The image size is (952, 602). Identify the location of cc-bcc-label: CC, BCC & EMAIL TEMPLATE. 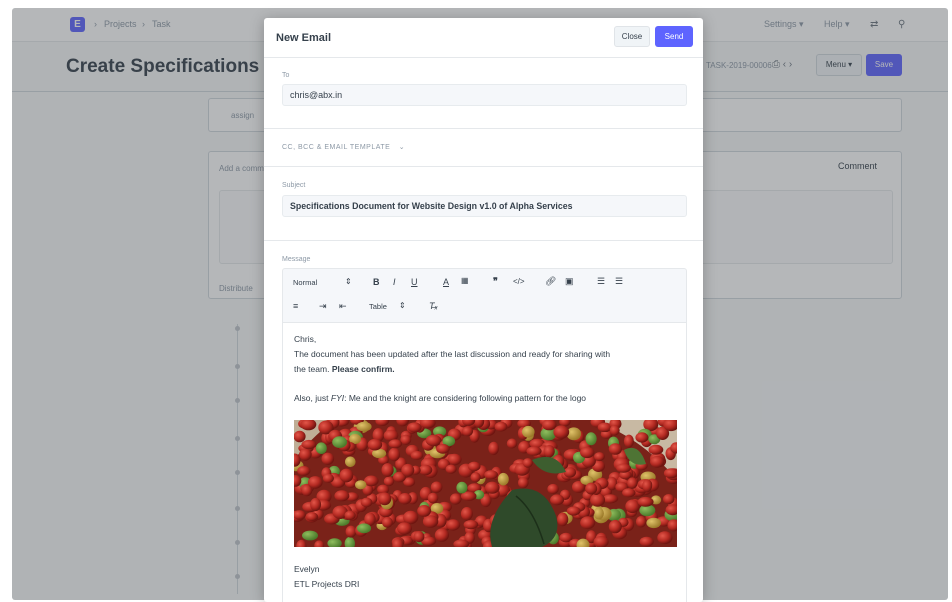
(336, 147).